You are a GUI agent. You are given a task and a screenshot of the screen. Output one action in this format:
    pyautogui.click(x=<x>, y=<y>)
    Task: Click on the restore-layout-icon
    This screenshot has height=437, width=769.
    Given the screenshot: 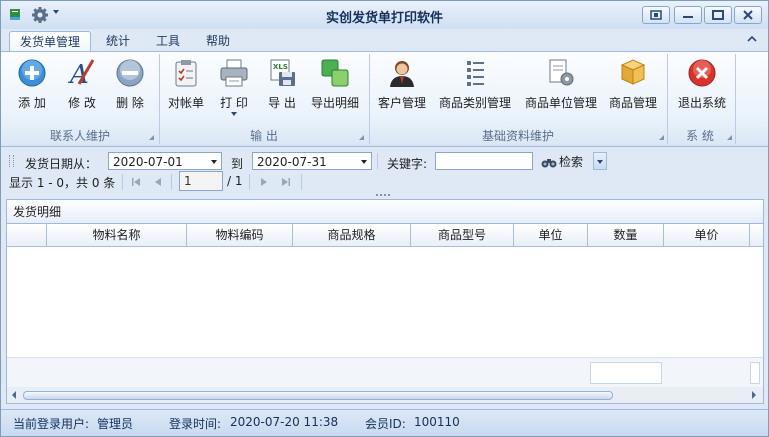 What is the action you would take?
    pyautogui.click(x=656, y=15)
    